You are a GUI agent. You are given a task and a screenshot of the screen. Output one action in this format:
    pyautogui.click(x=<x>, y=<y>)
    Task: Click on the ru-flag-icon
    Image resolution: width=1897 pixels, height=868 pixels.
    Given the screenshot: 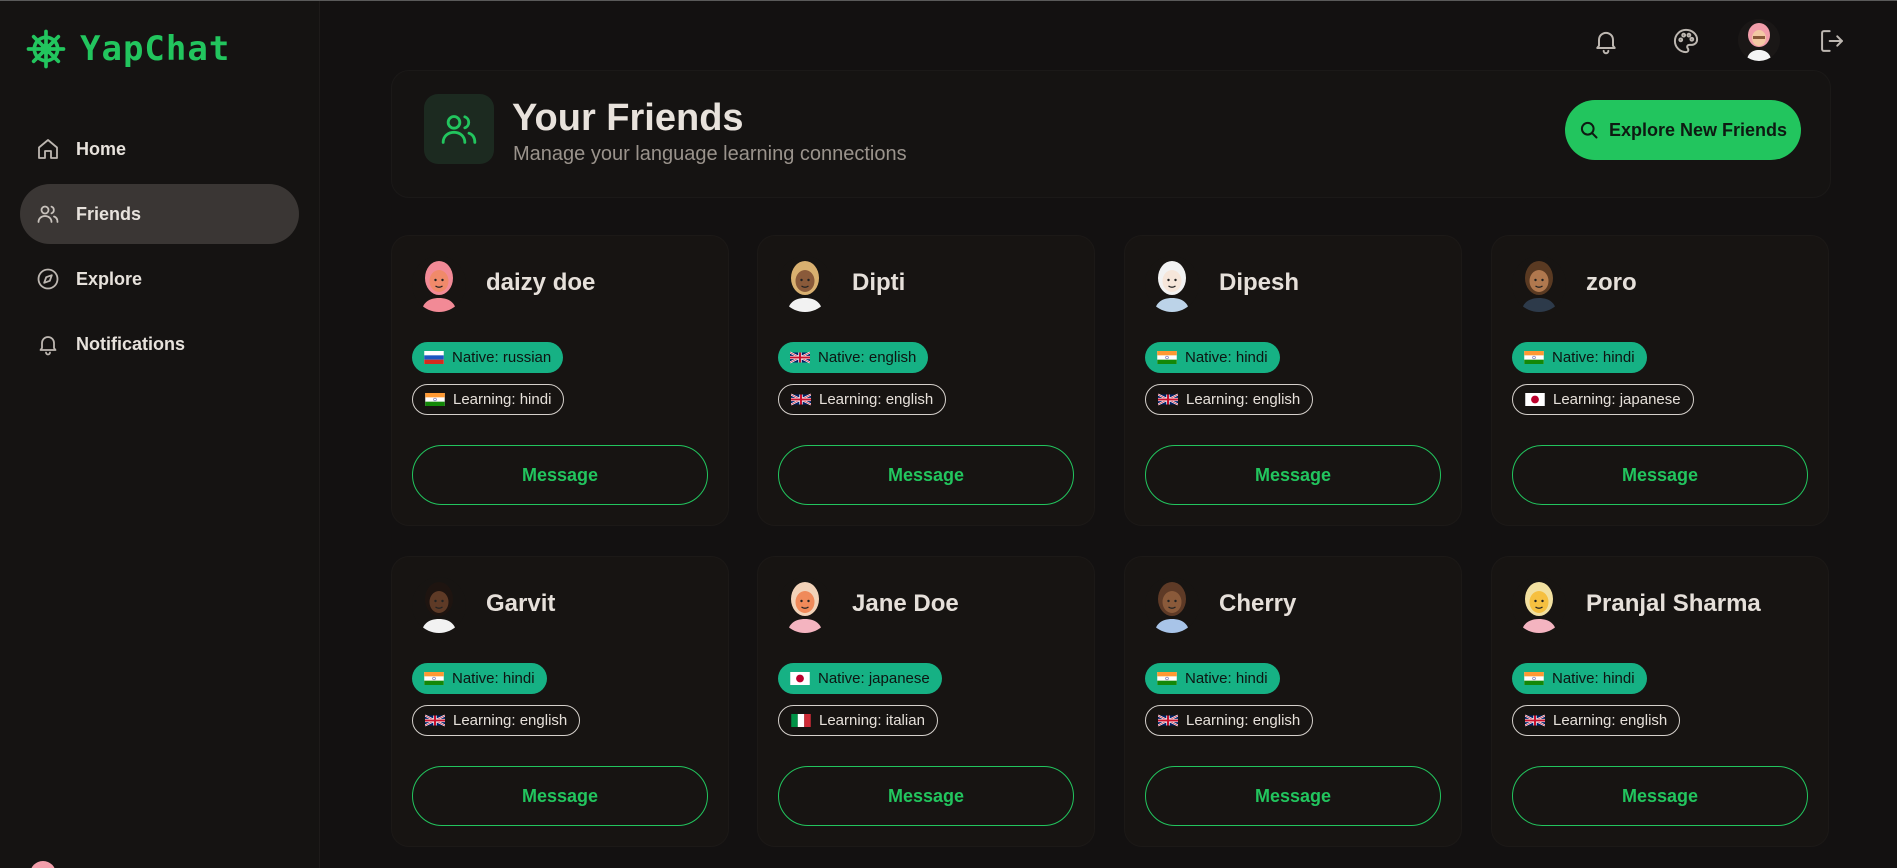 What is the action you would take?
    pyautogui.click(x=434, y=357)
    